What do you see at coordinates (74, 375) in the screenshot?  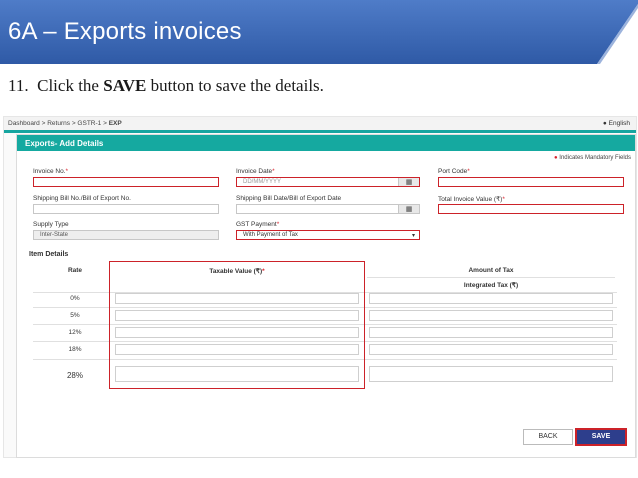 I see `rate-28: 28%` at bounding box center [74, 375].